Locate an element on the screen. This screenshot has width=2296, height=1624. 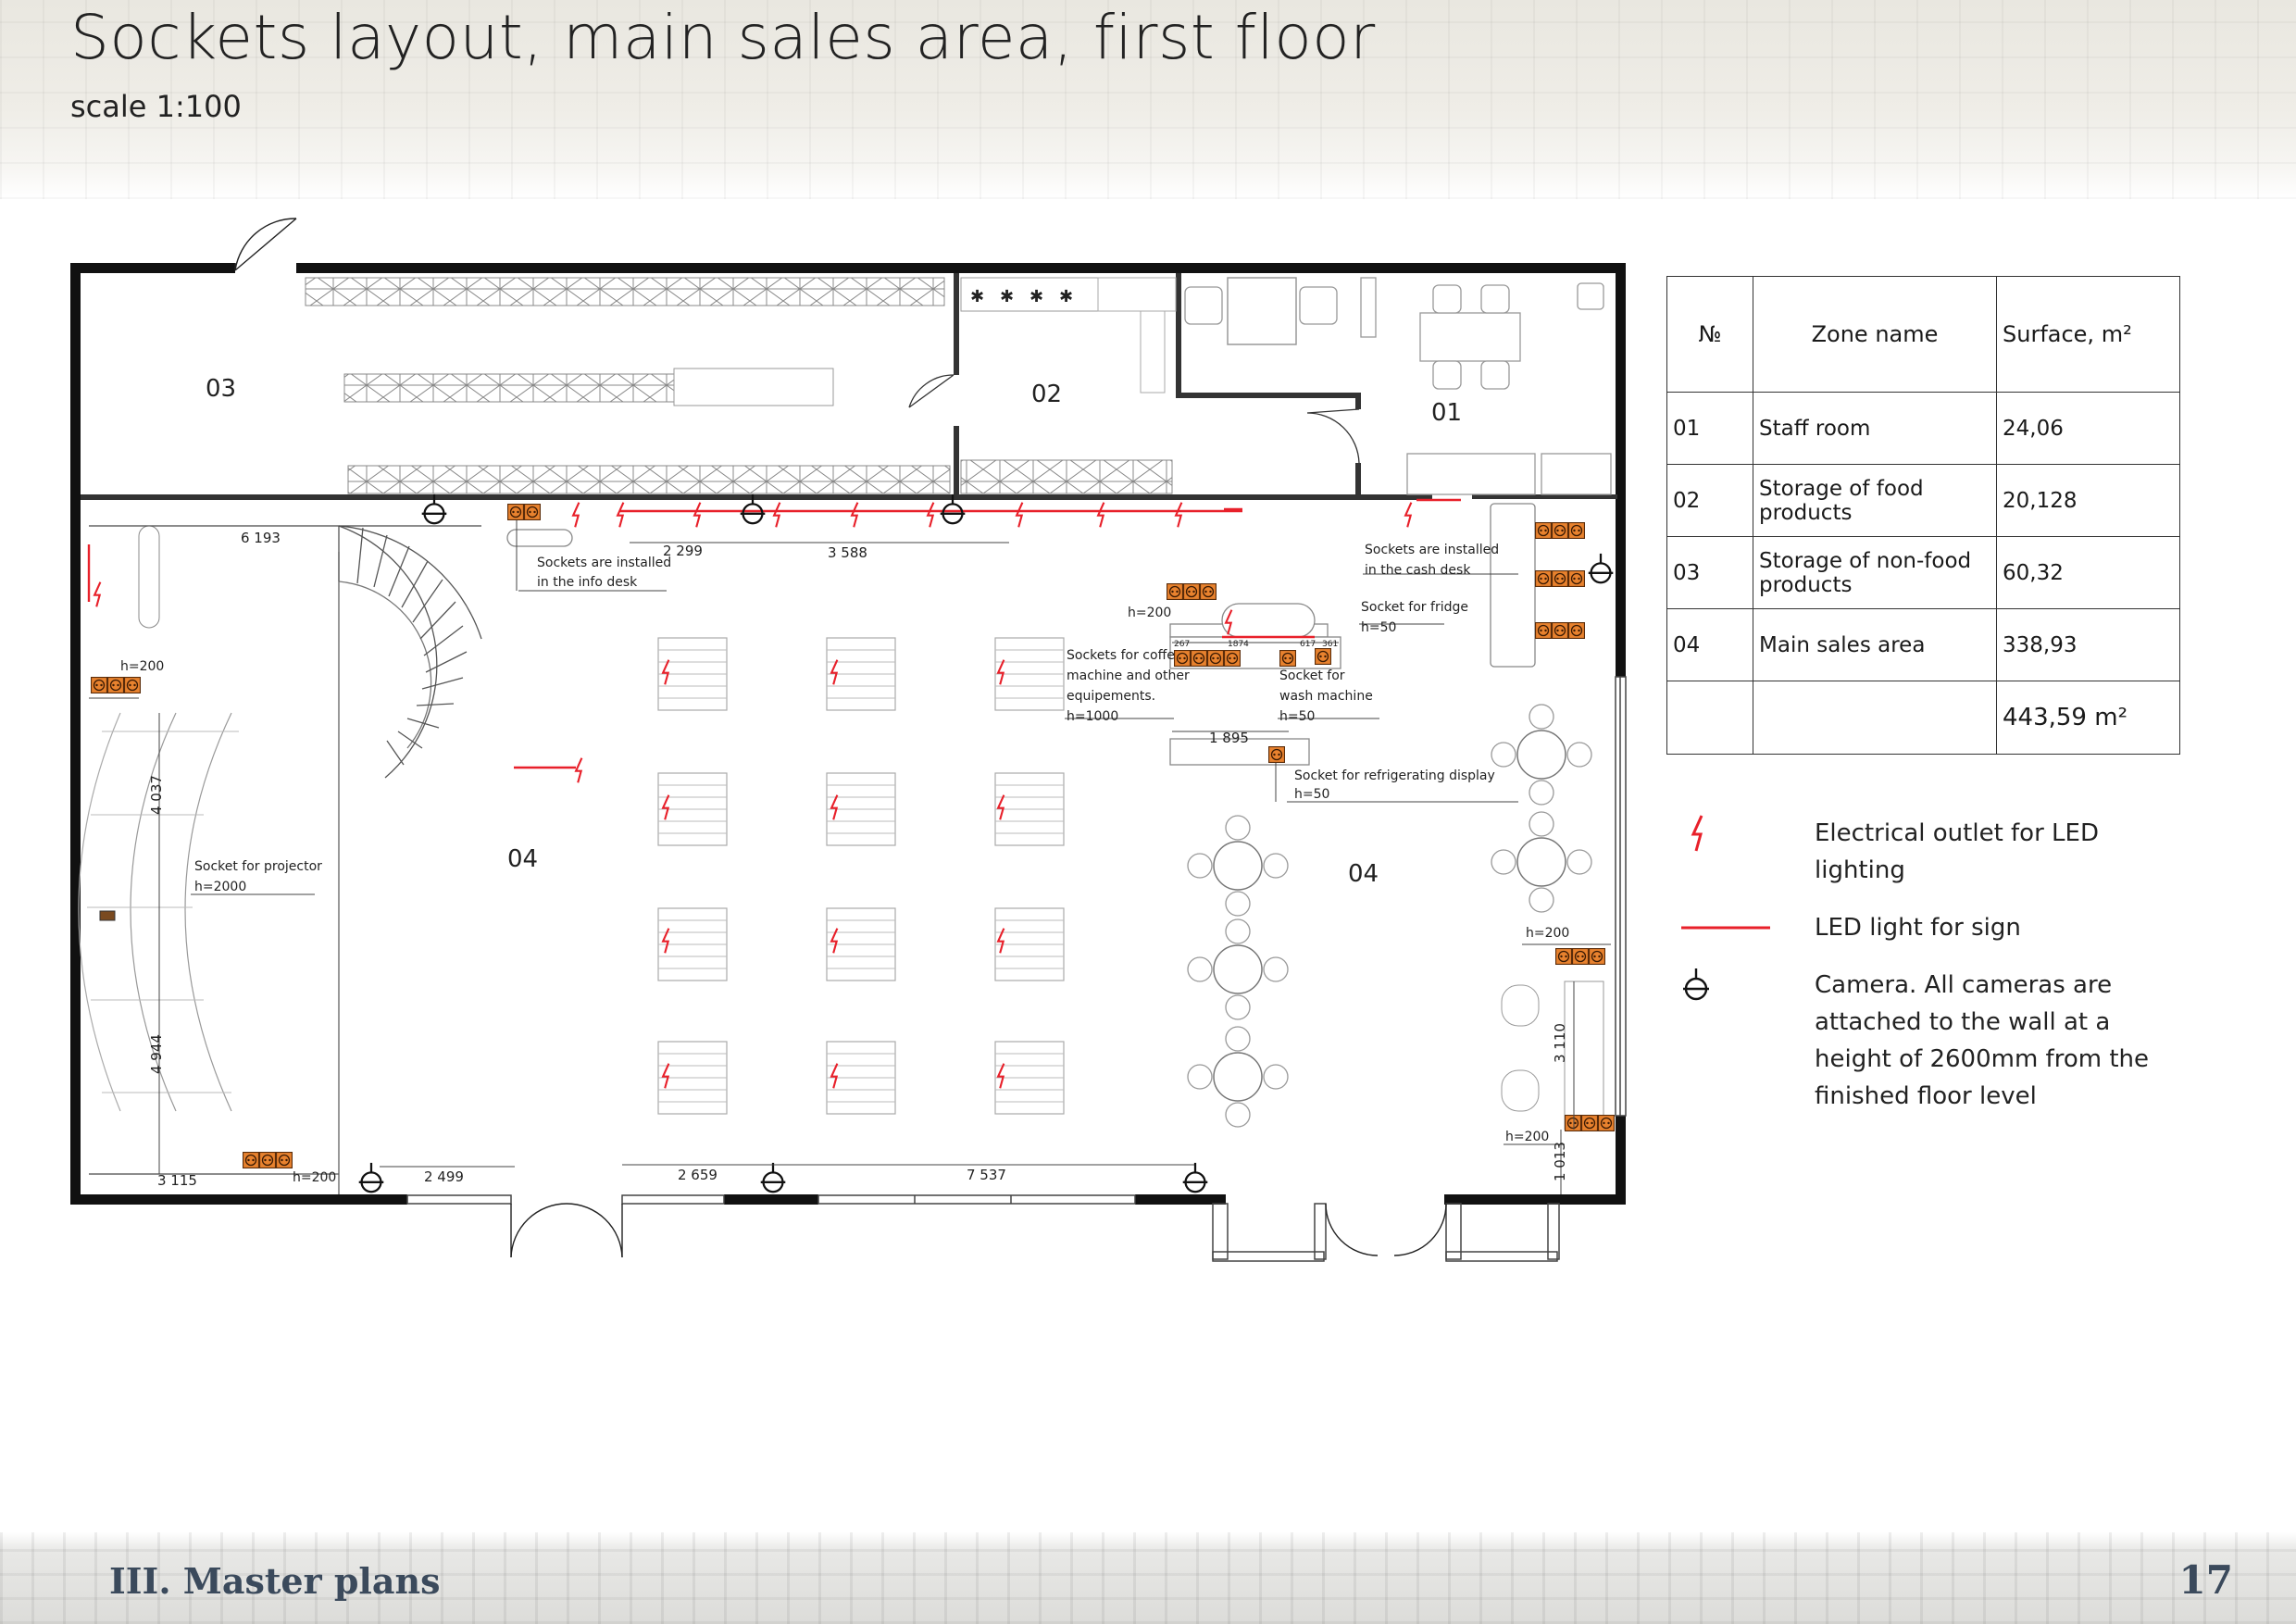
svg-text: 7 537 is located at coordinates (986, 1175).